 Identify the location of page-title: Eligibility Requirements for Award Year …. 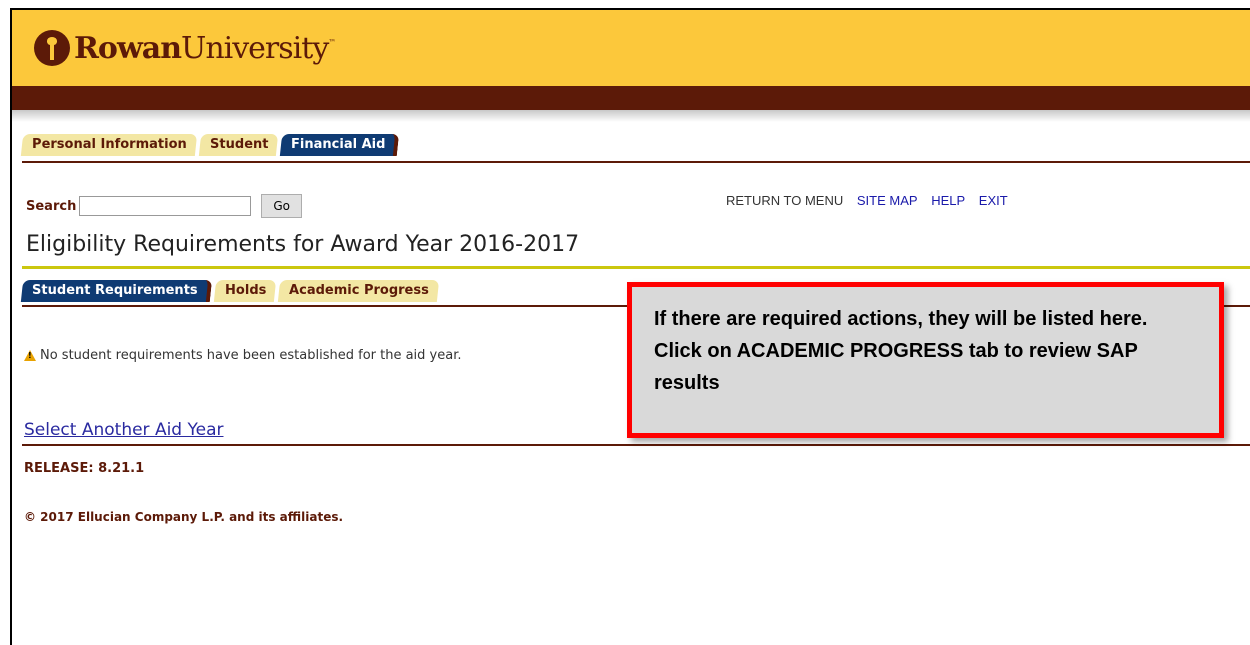
(303, 244).